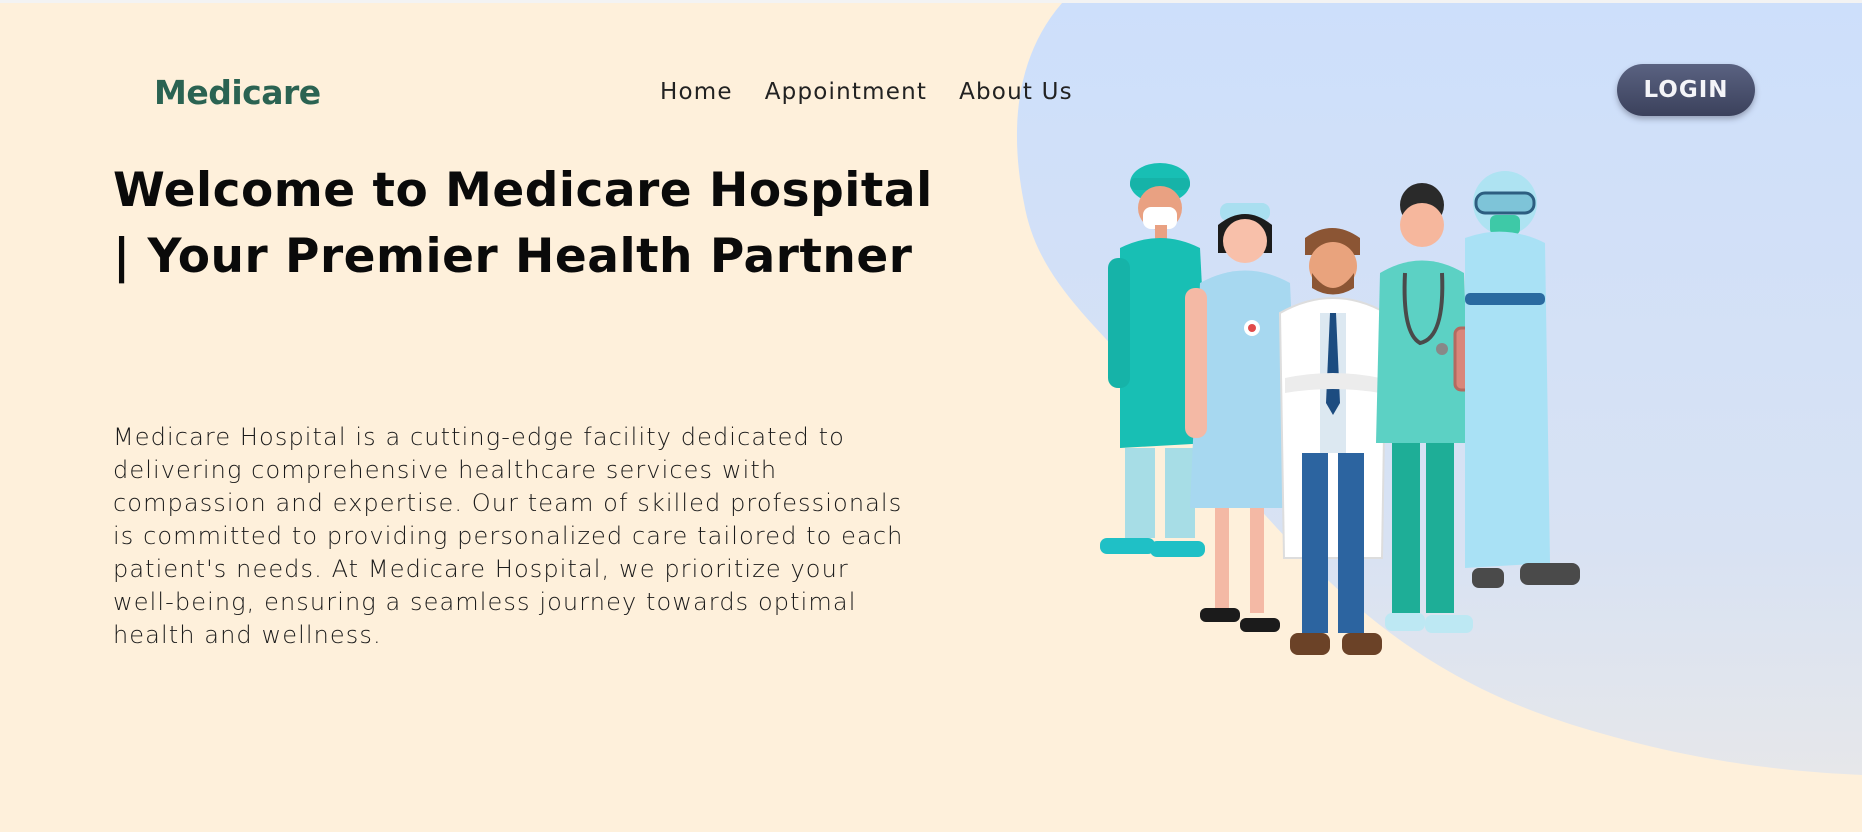 The height and width of the screenshot is (832, 1862). I want to click on nav-link-appointment: Appointment, so click(846, 92).